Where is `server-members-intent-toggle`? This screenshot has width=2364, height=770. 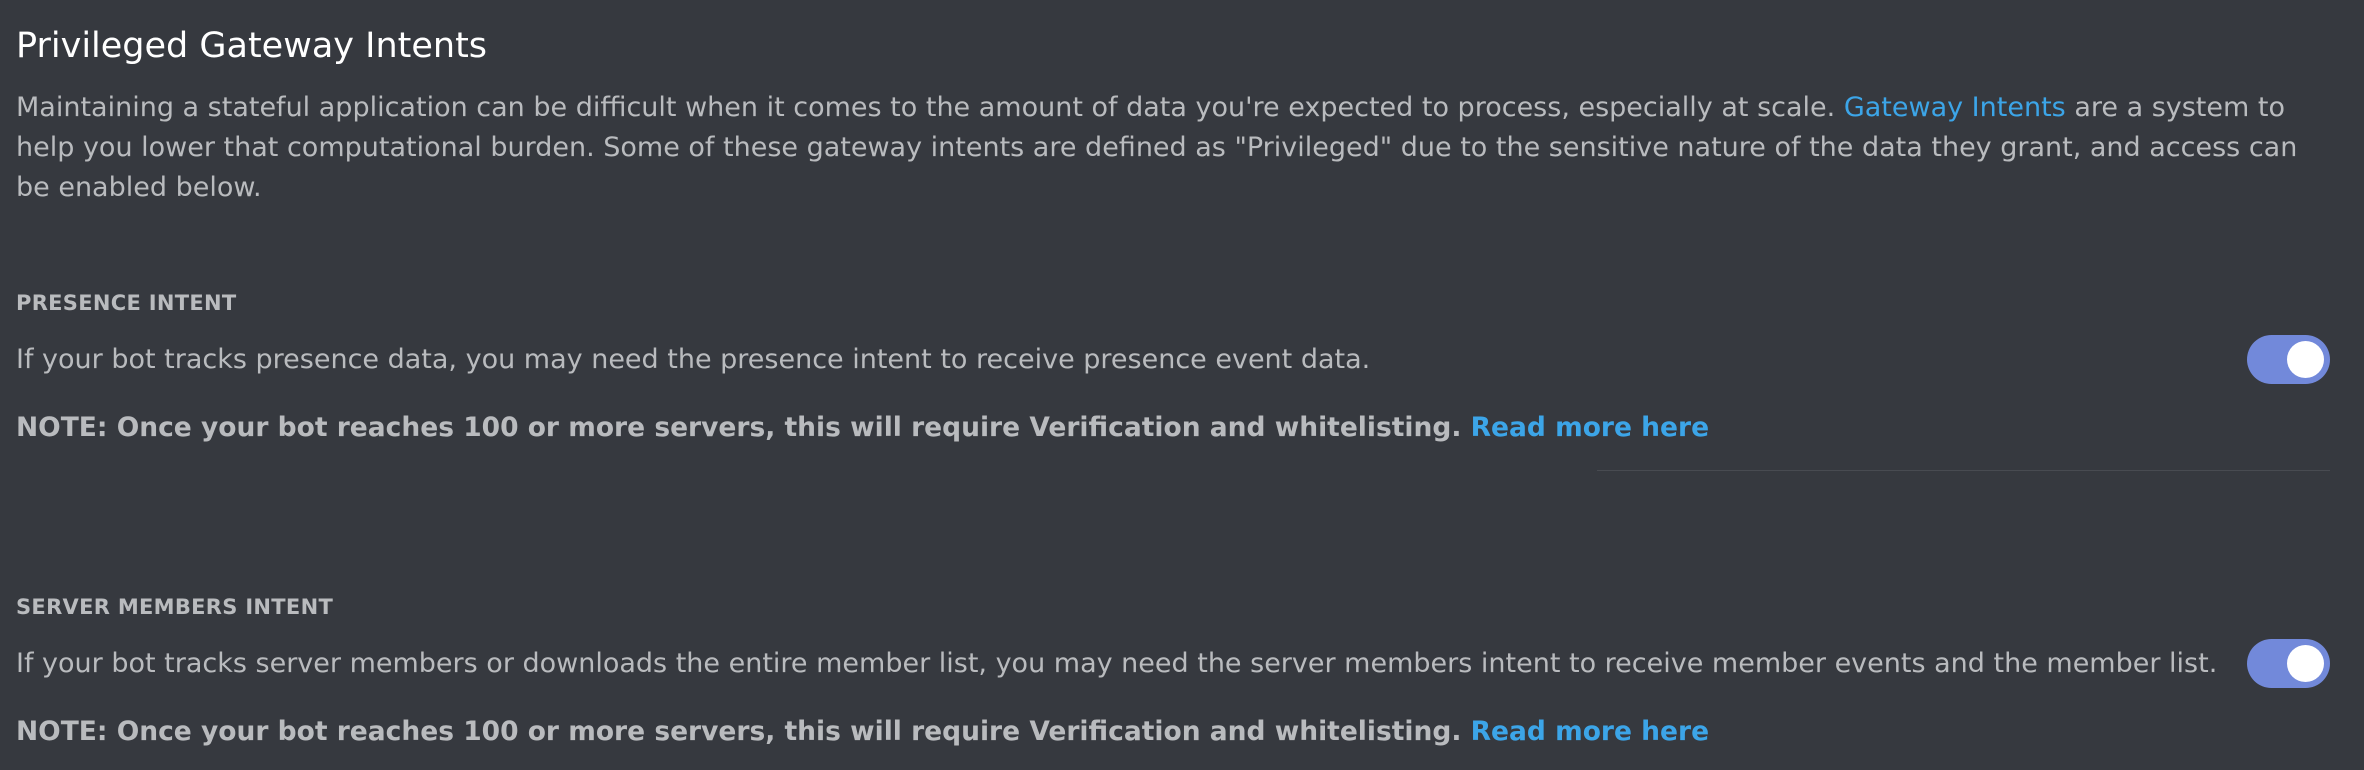
server-members-intent-toggle is located at coordinates (2288, 663).